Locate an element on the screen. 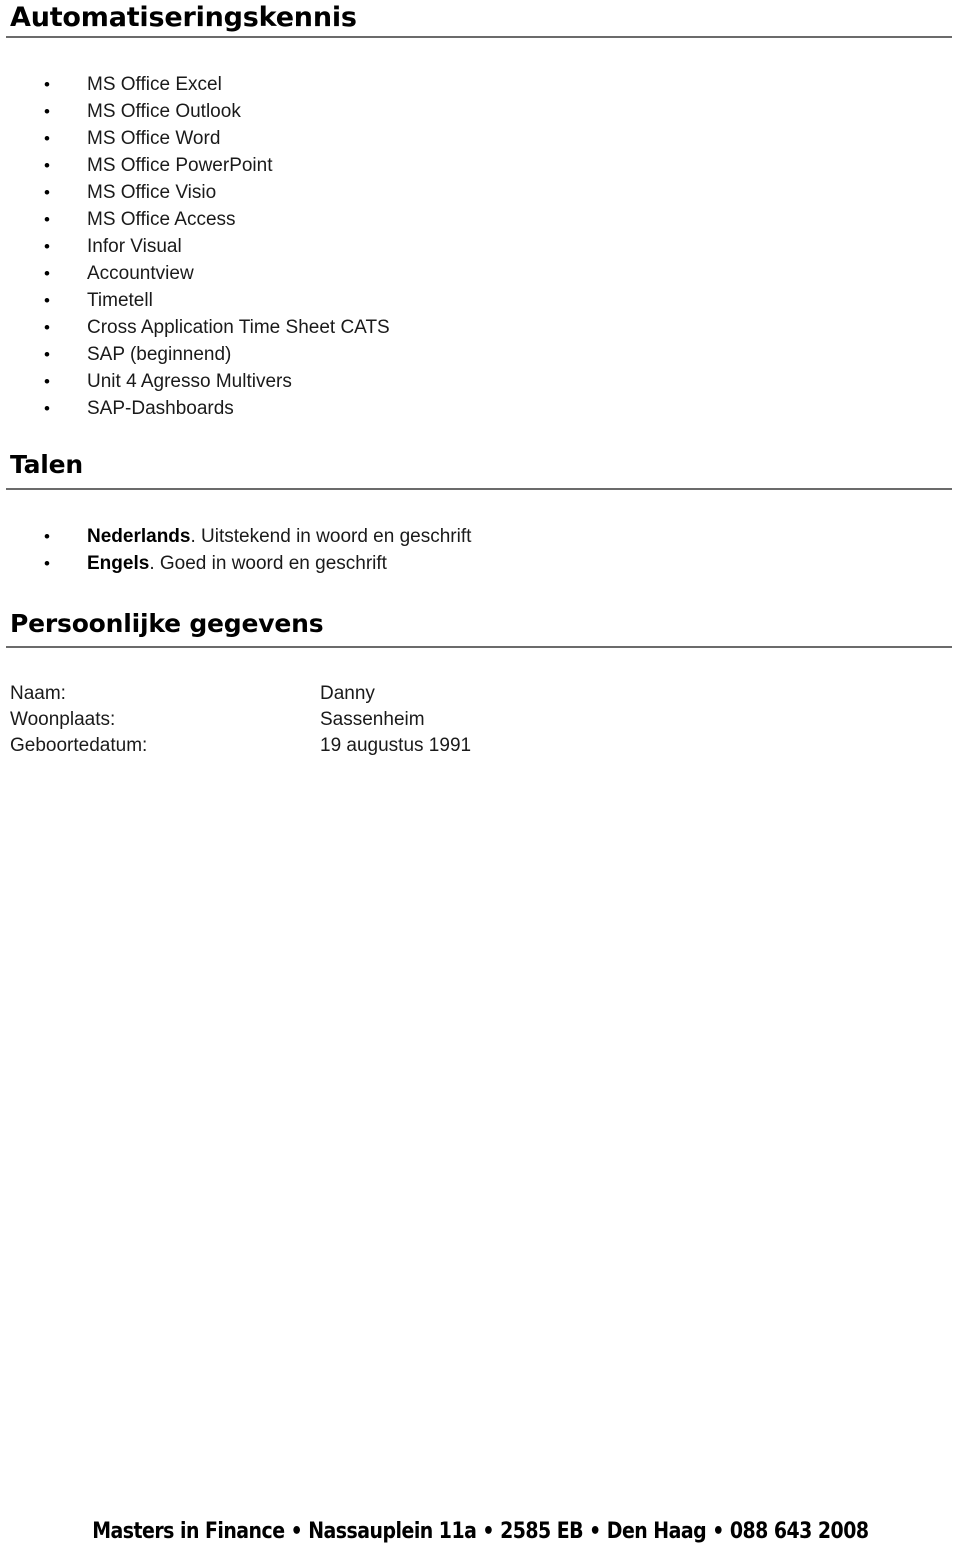  list-item: • MS Office Visio is located at coordinates (195, 192).